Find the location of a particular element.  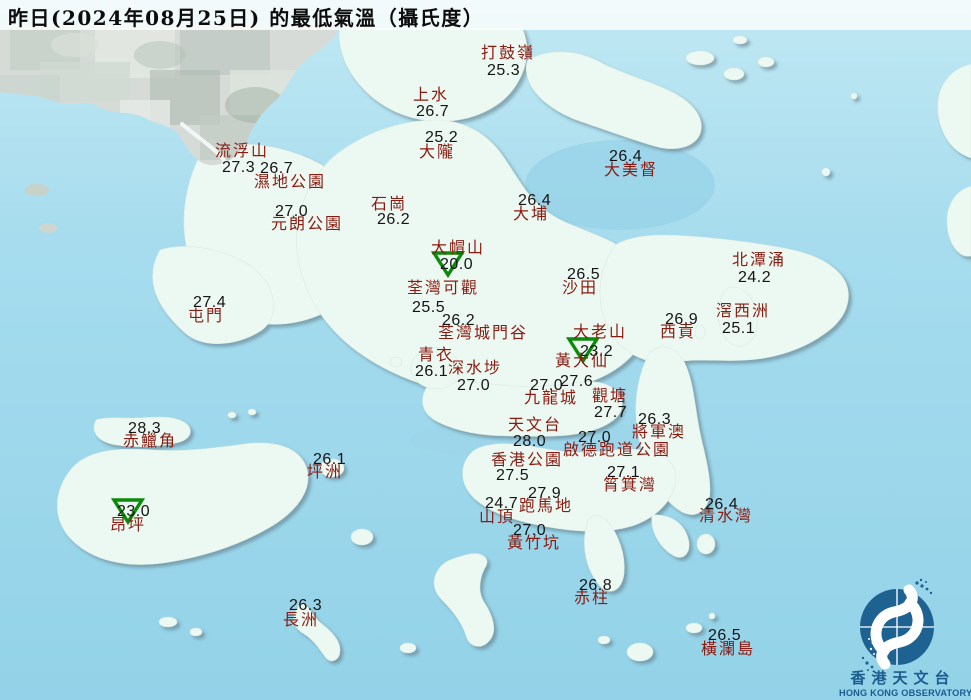

station-name: 大老山 is located at coordinates (600, 331).